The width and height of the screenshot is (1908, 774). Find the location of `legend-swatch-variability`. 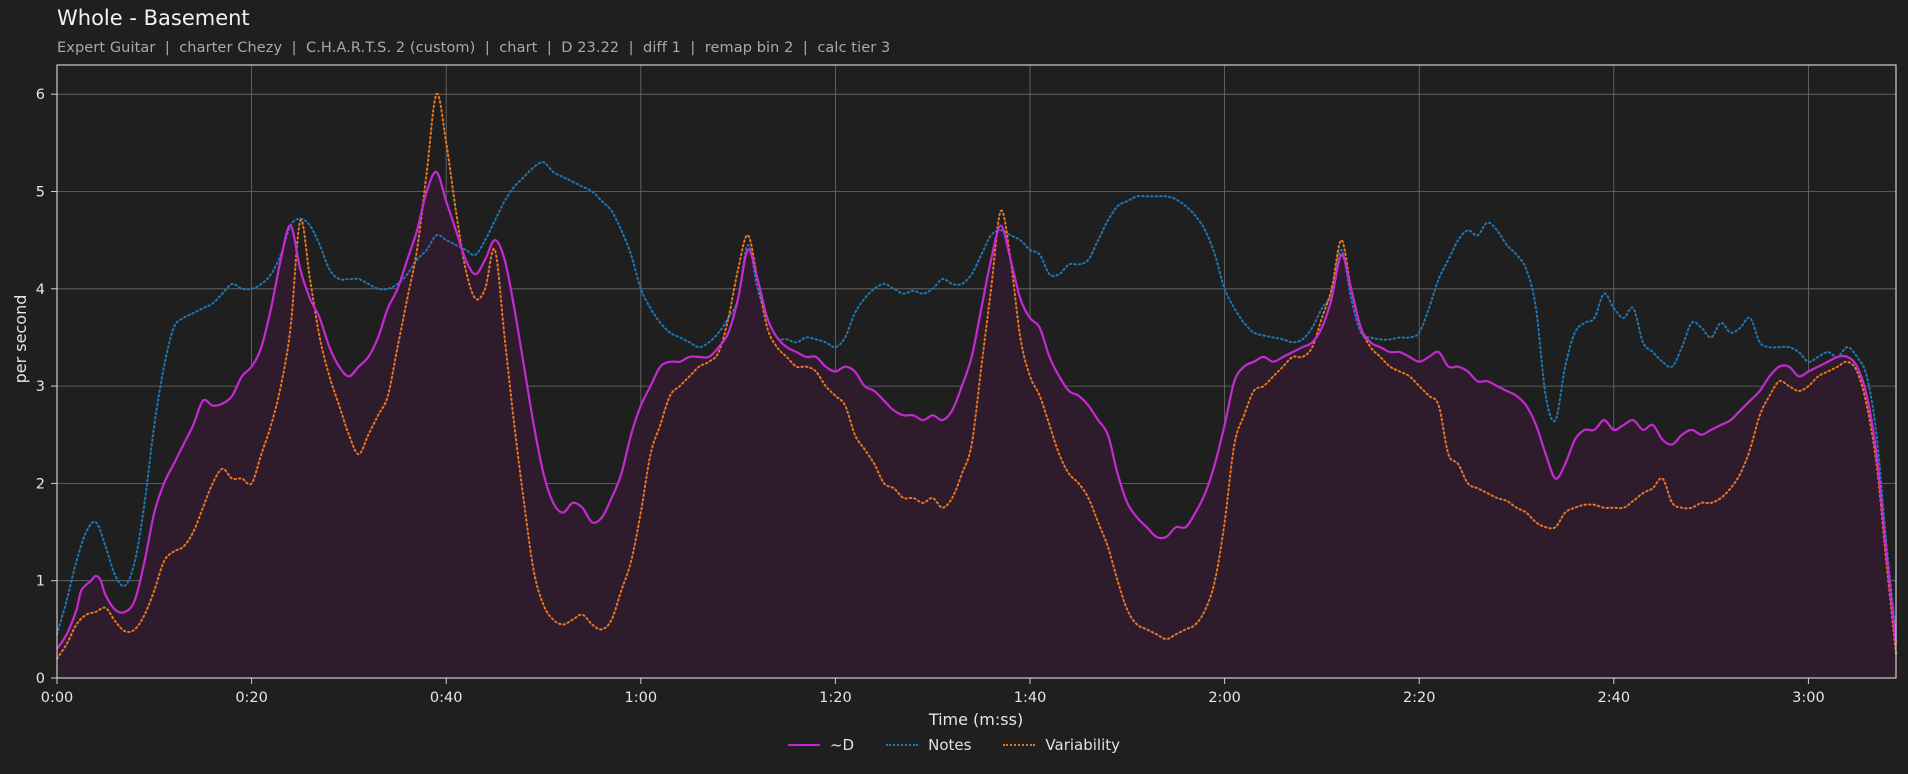

legend-swatch-variability is located at coordinates (1019, 745).